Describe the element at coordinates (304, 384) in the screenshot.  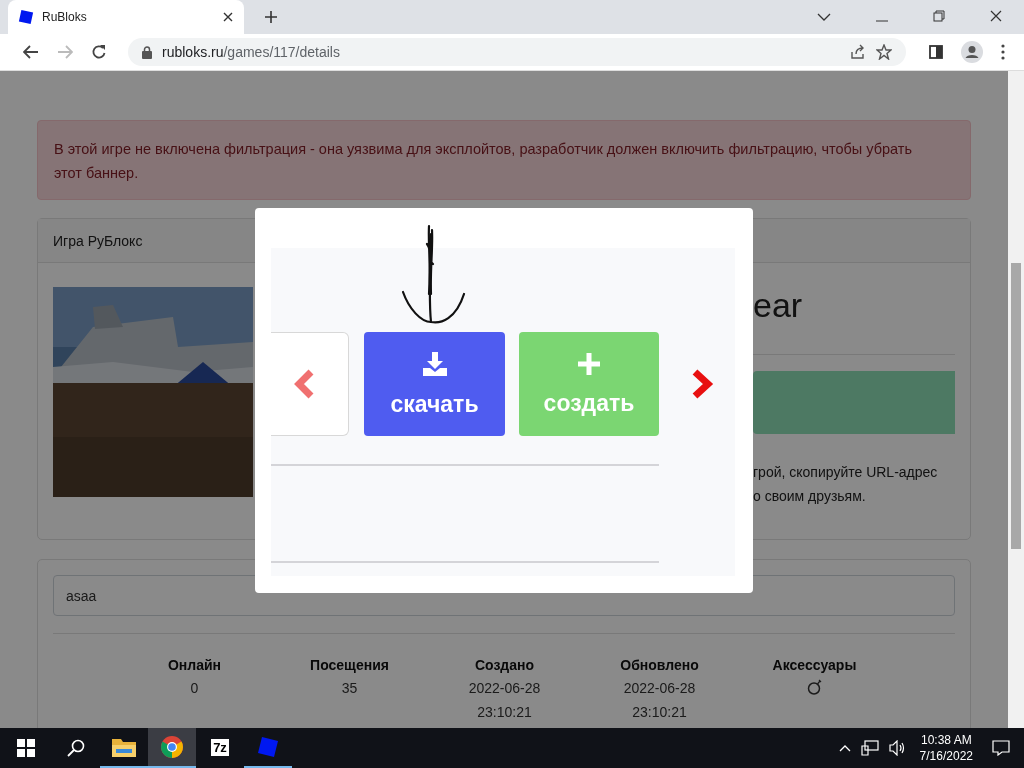
I see `chevron-left-icon` at that location.